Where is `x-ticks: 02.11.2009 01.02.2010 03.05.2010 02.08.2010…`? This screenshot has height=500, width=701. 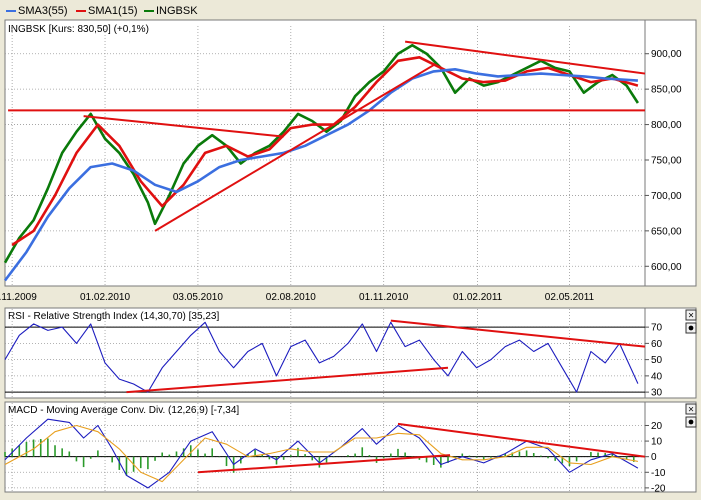 x-ticks: 02.11.2009 01.02.2010 03.05.2010 02.08.2010… is located at coordinates (297, 297).